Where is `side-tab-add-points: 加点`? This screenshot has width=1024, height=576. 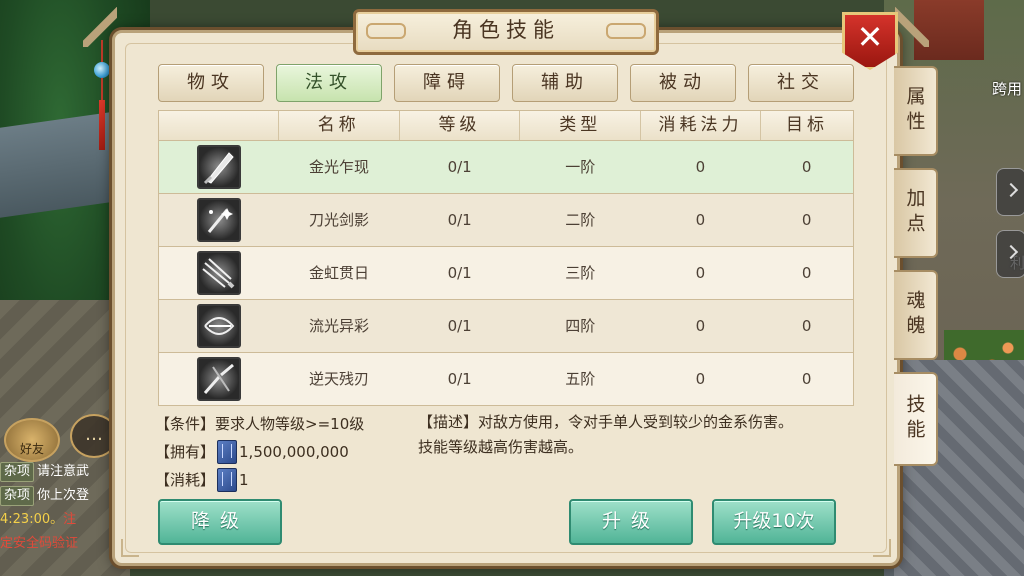 side-tab-add-points: 加点 is located at coordinates (916, 213).